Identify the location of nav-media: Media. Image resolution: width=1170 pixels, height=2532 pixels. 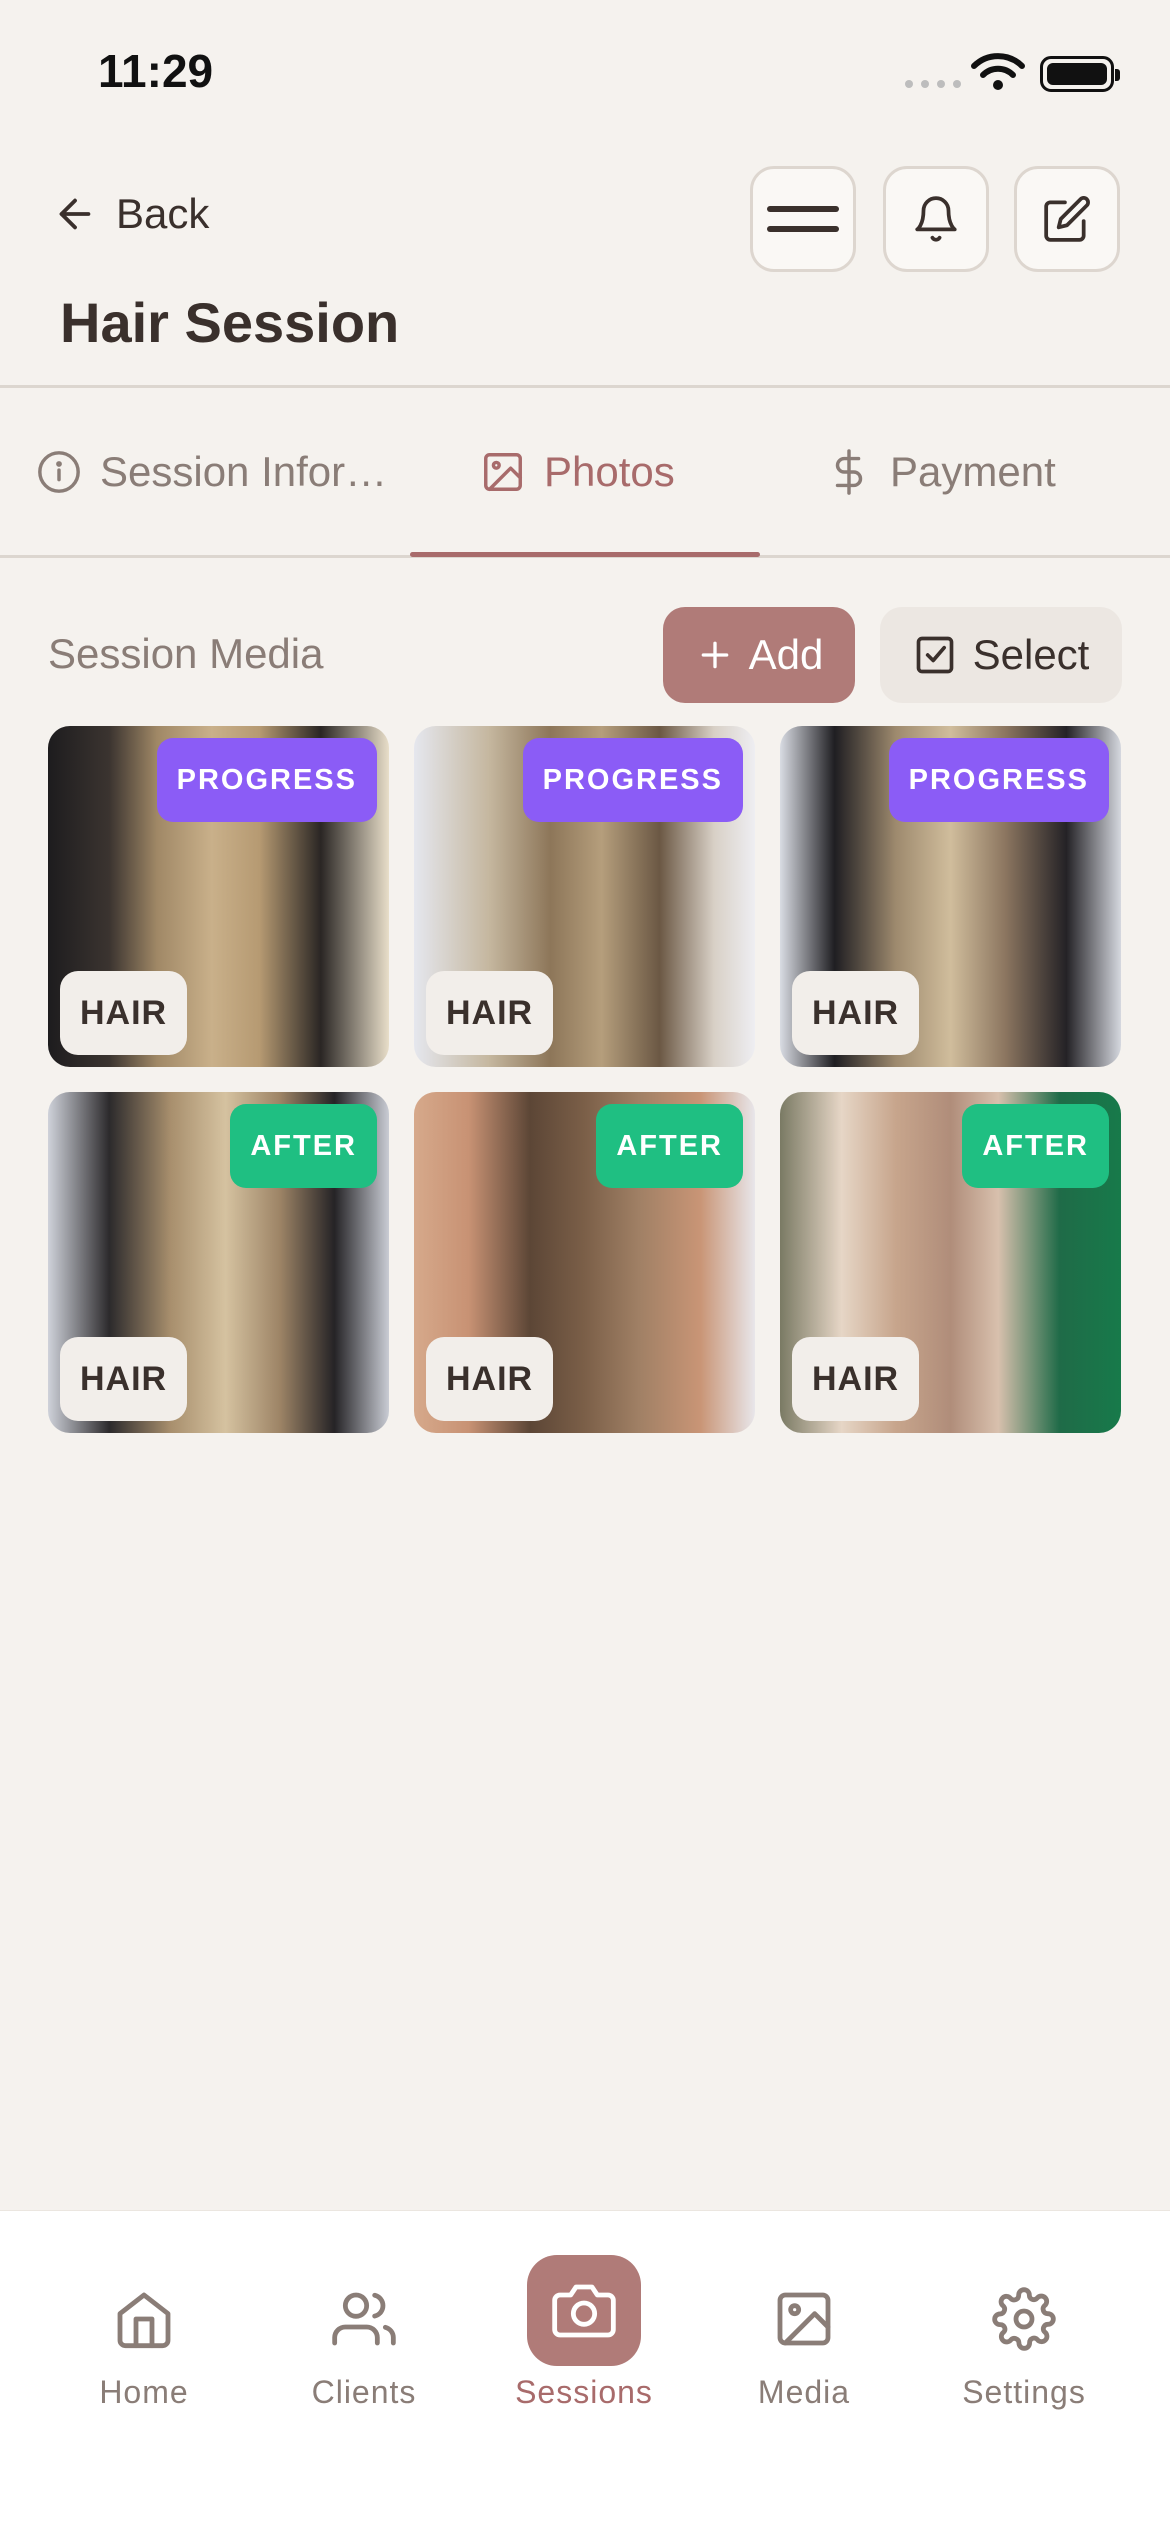
(804, 2311).